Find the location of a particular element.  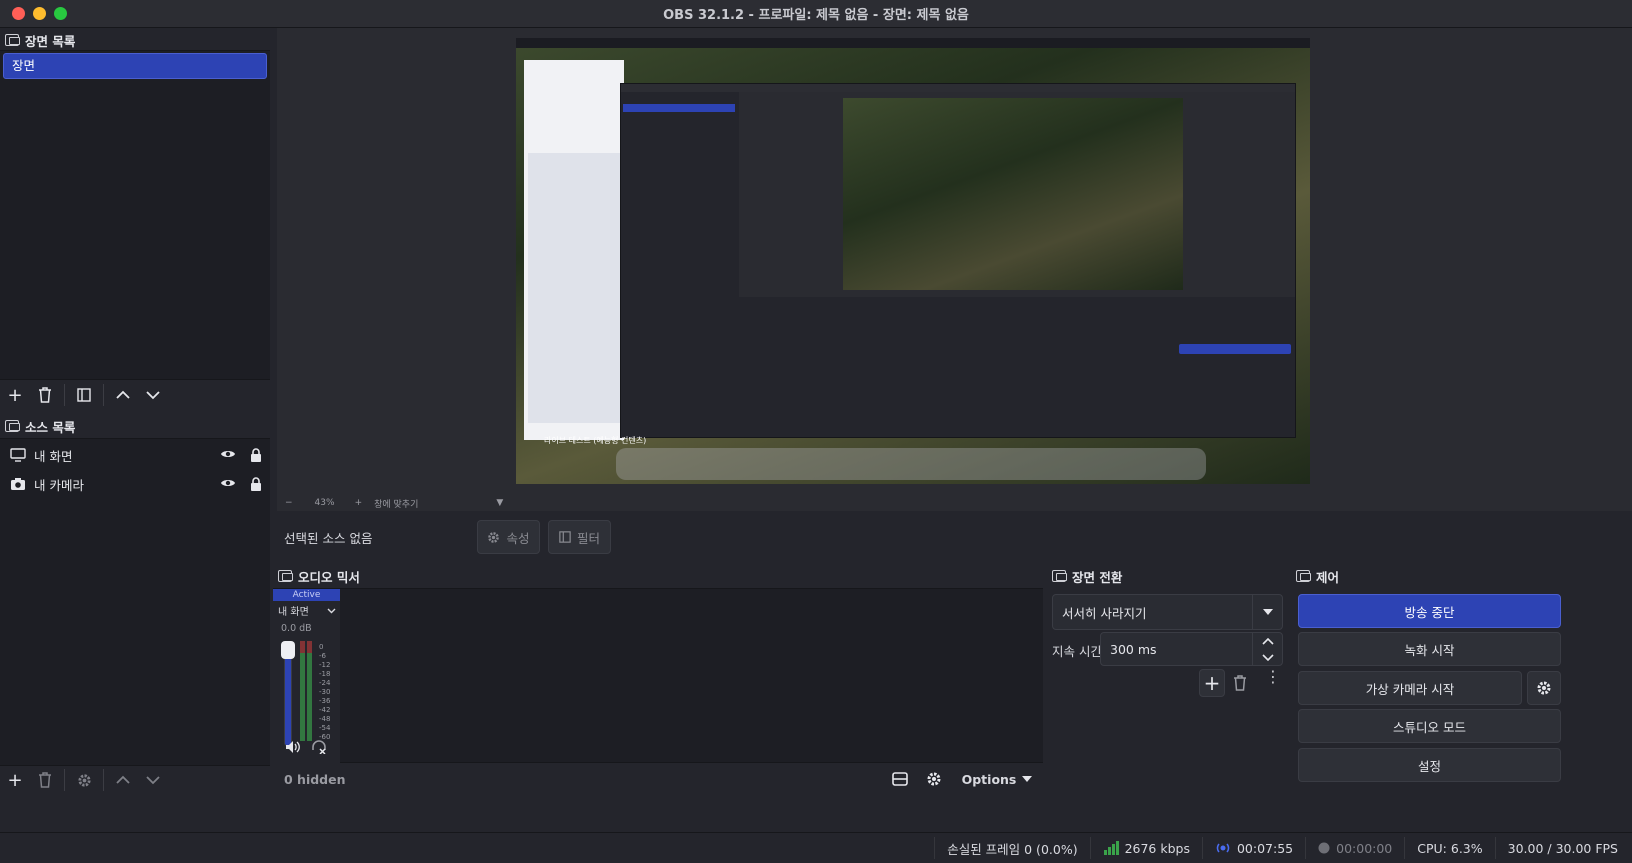

stream-timer: 00:07:55 is located at coordinates (1253, 848).